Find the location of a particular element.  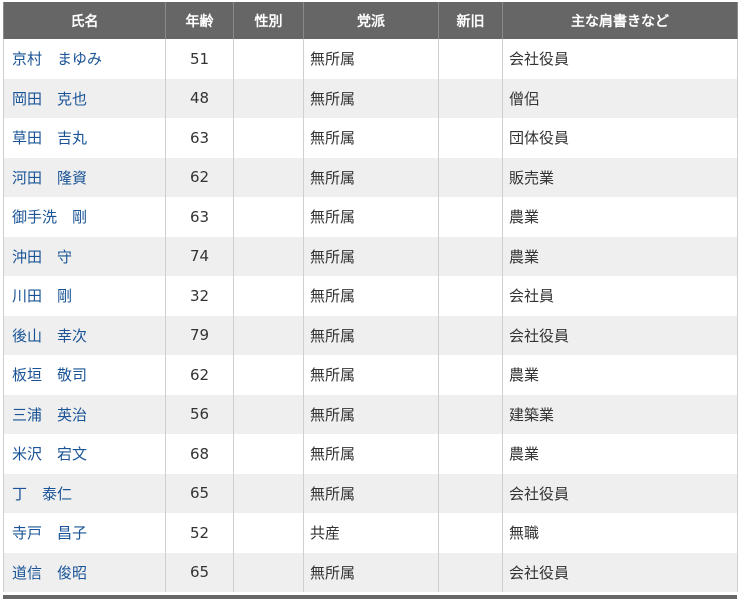

table-row: 丁 泰仁 65 無所属 会社役員 is located at coordinates (370, 493).